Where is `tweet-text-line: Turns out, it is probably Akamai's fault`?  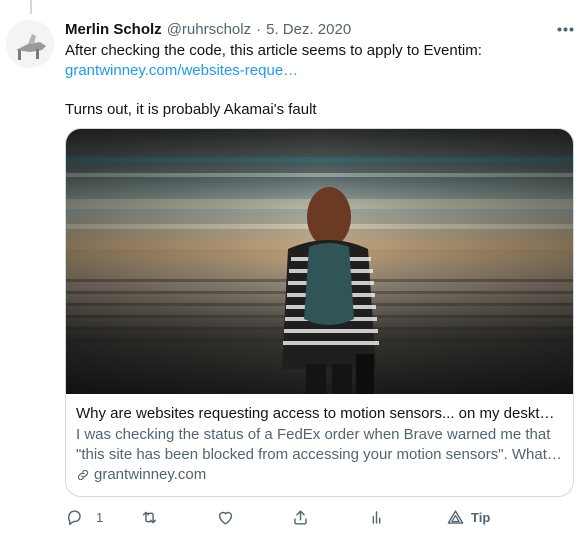 tweet-text-line: Turns out, it is probably Akamai's fault is located at coordinates (191, 109).